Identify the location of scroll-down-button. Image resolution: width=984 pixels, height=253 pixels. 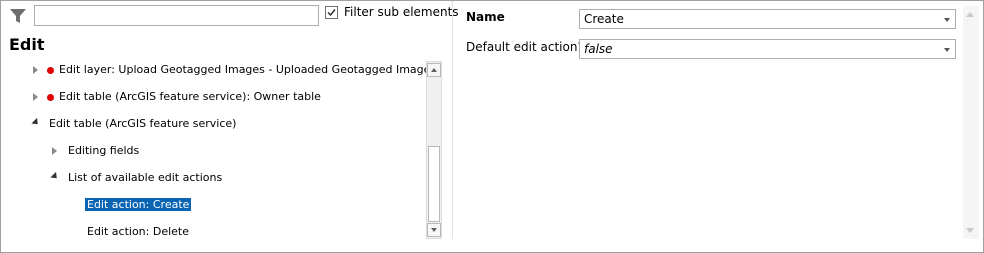
(434, 230).